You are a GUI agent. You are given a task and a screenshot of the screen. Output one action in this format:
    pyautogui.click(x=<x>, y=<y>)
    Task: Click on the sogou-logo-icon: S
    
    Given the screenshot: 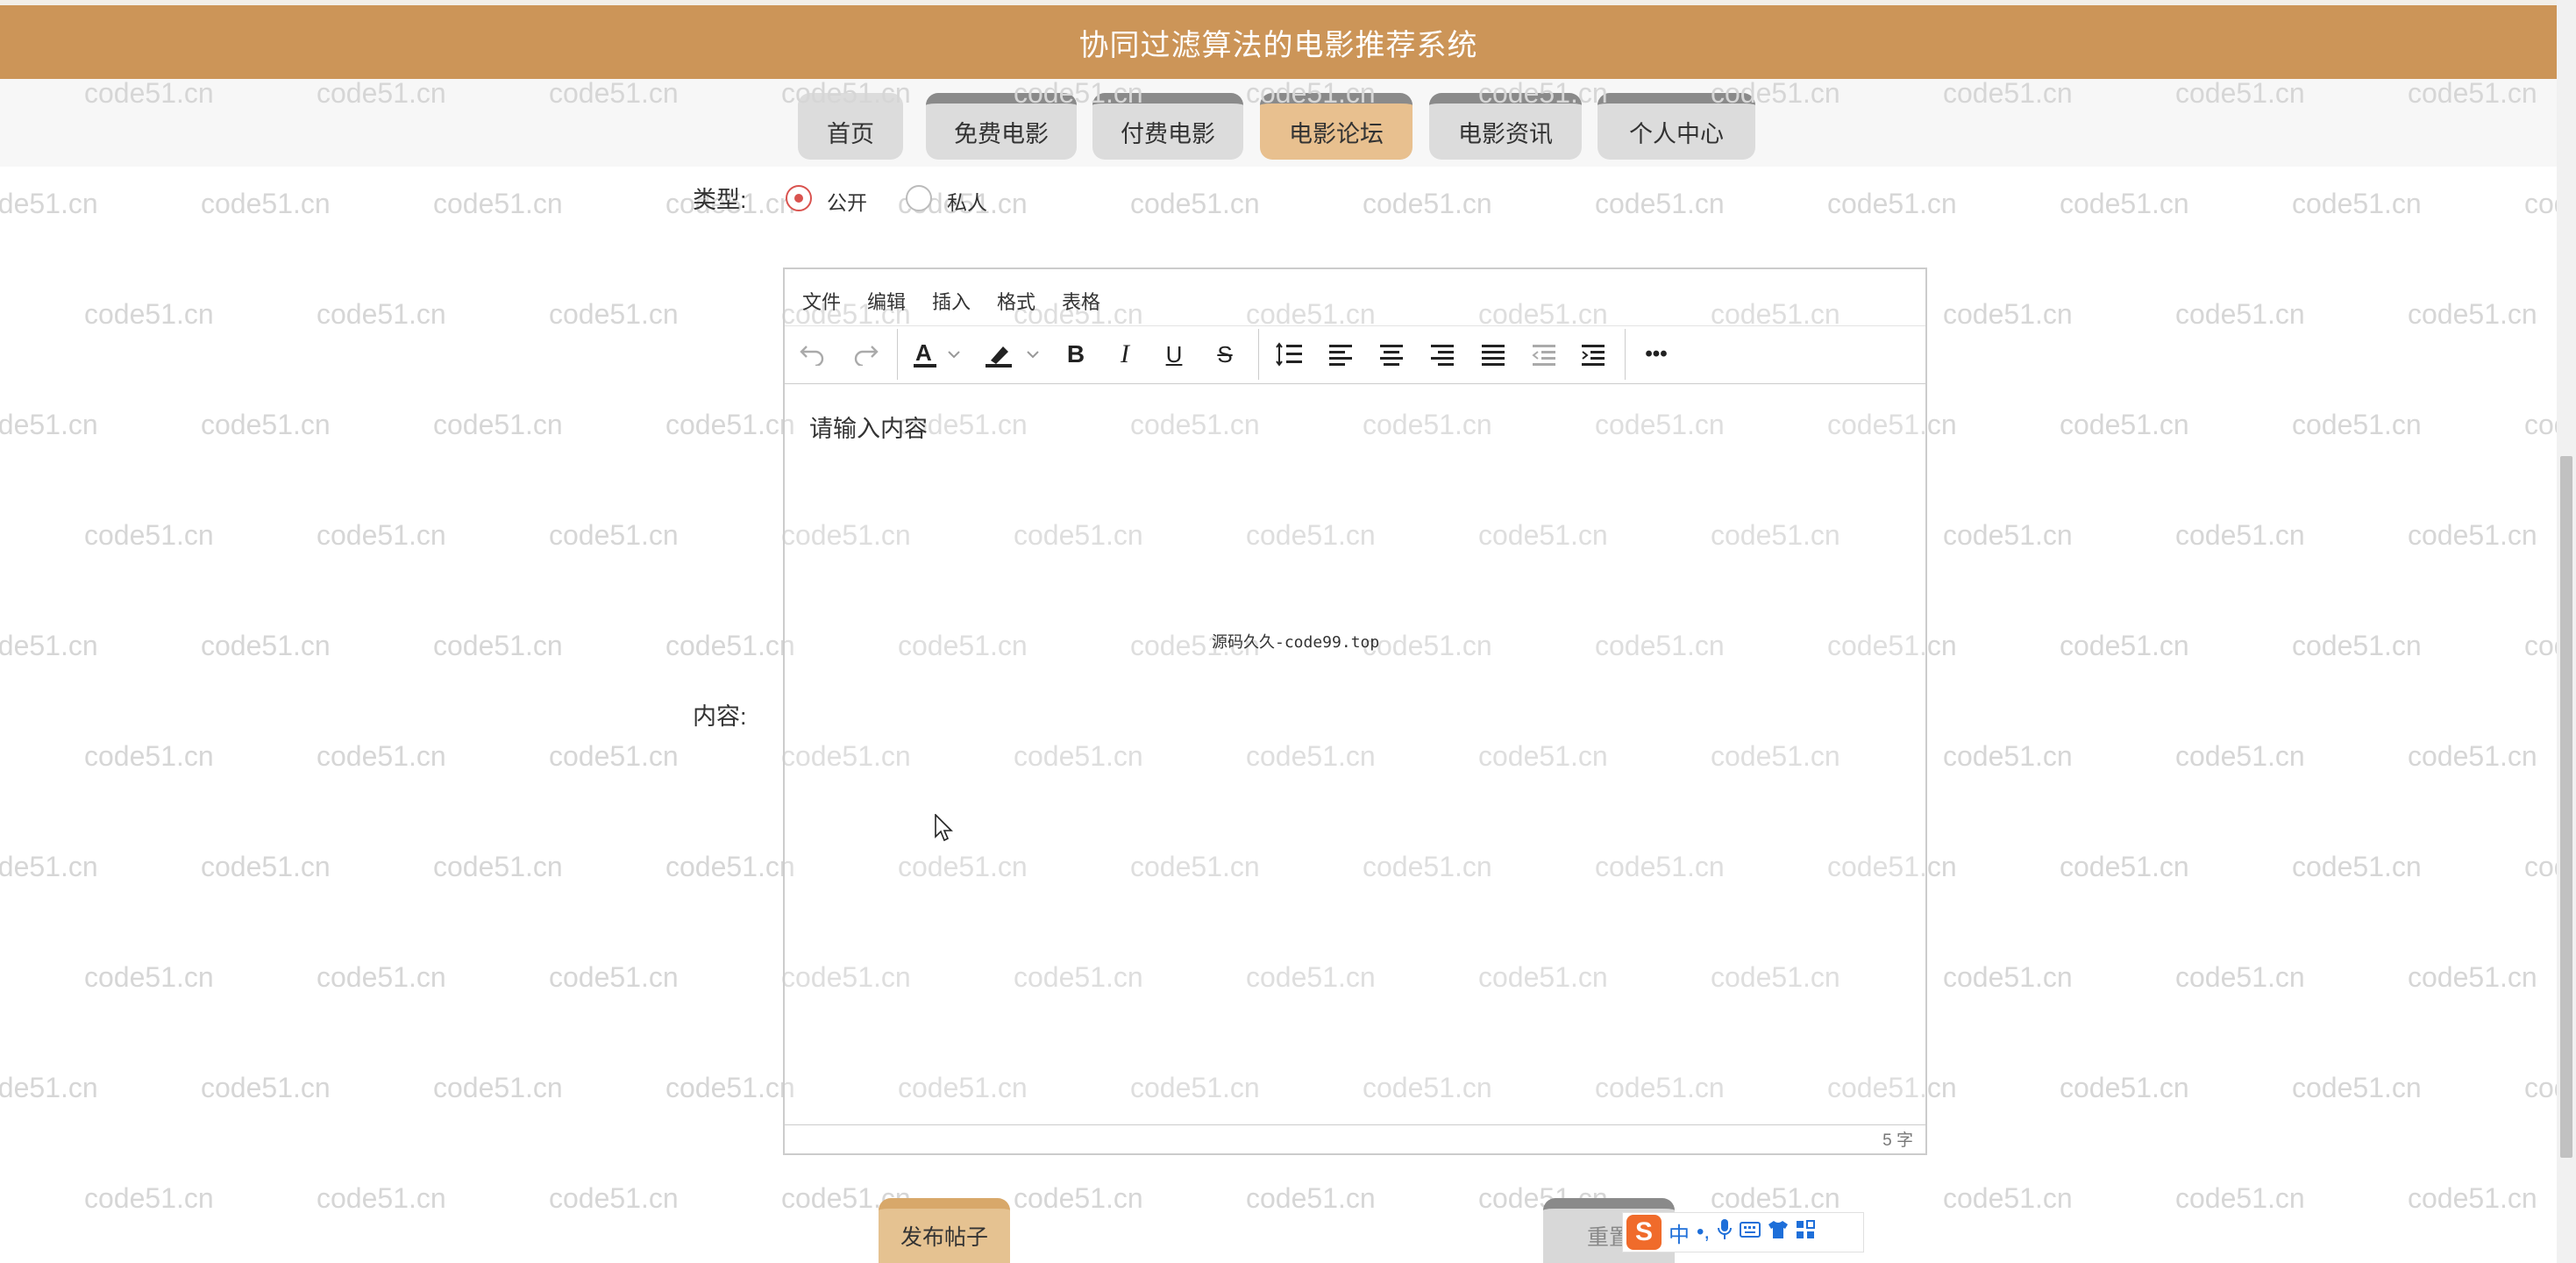 What is the action you would take?
    pyautogui.click(x=1644, y=1232)
    